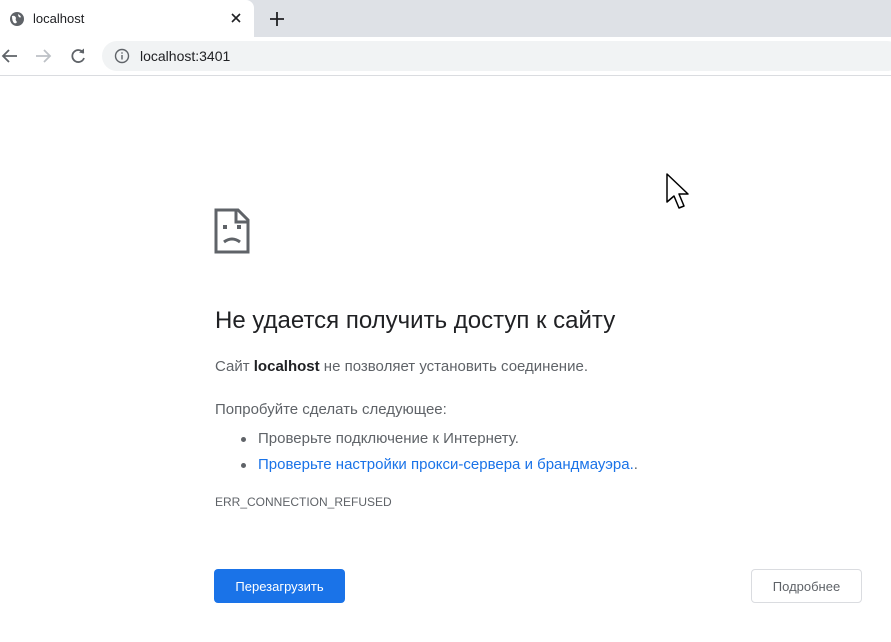 Image resolution: width=891 pixels, height=642 pixels. What do you see at coordinates (415, 320) in the screenshot?
I see `page-title: Не удается получить доступ к сайту` at bounding box center [415, 320].